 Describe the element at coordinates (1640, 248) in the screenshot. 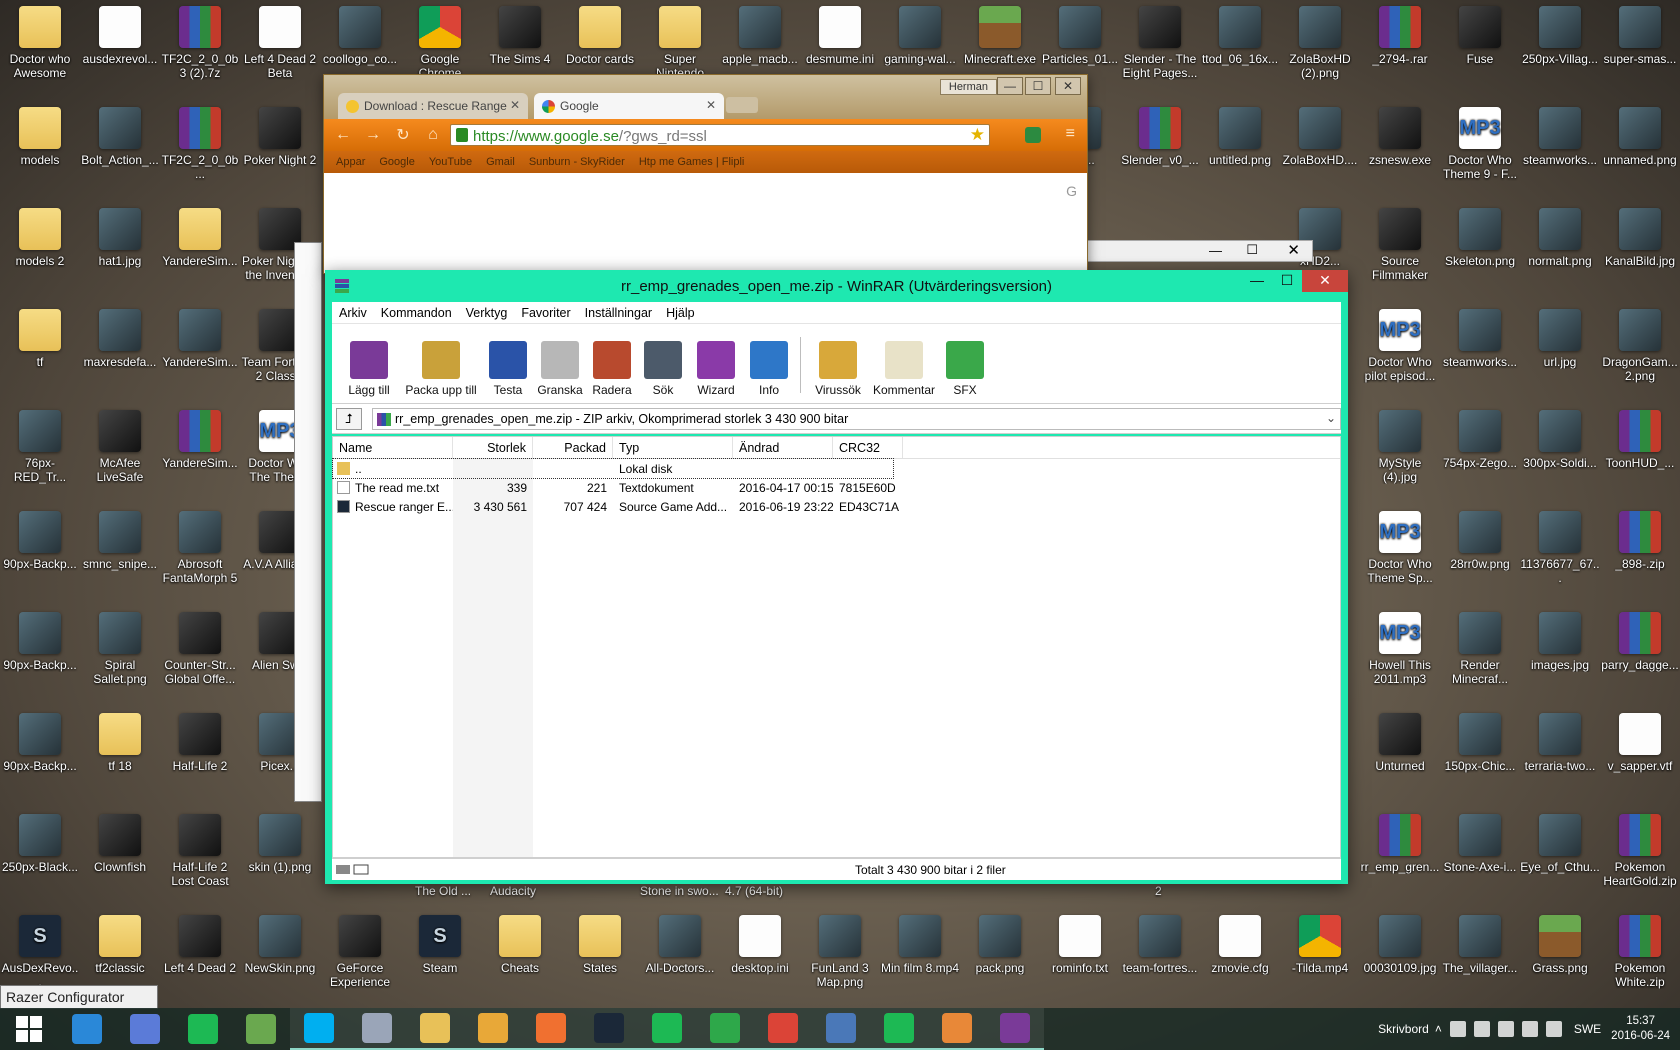

I see `desktop-icon: KanalBild.jpg` at that location.